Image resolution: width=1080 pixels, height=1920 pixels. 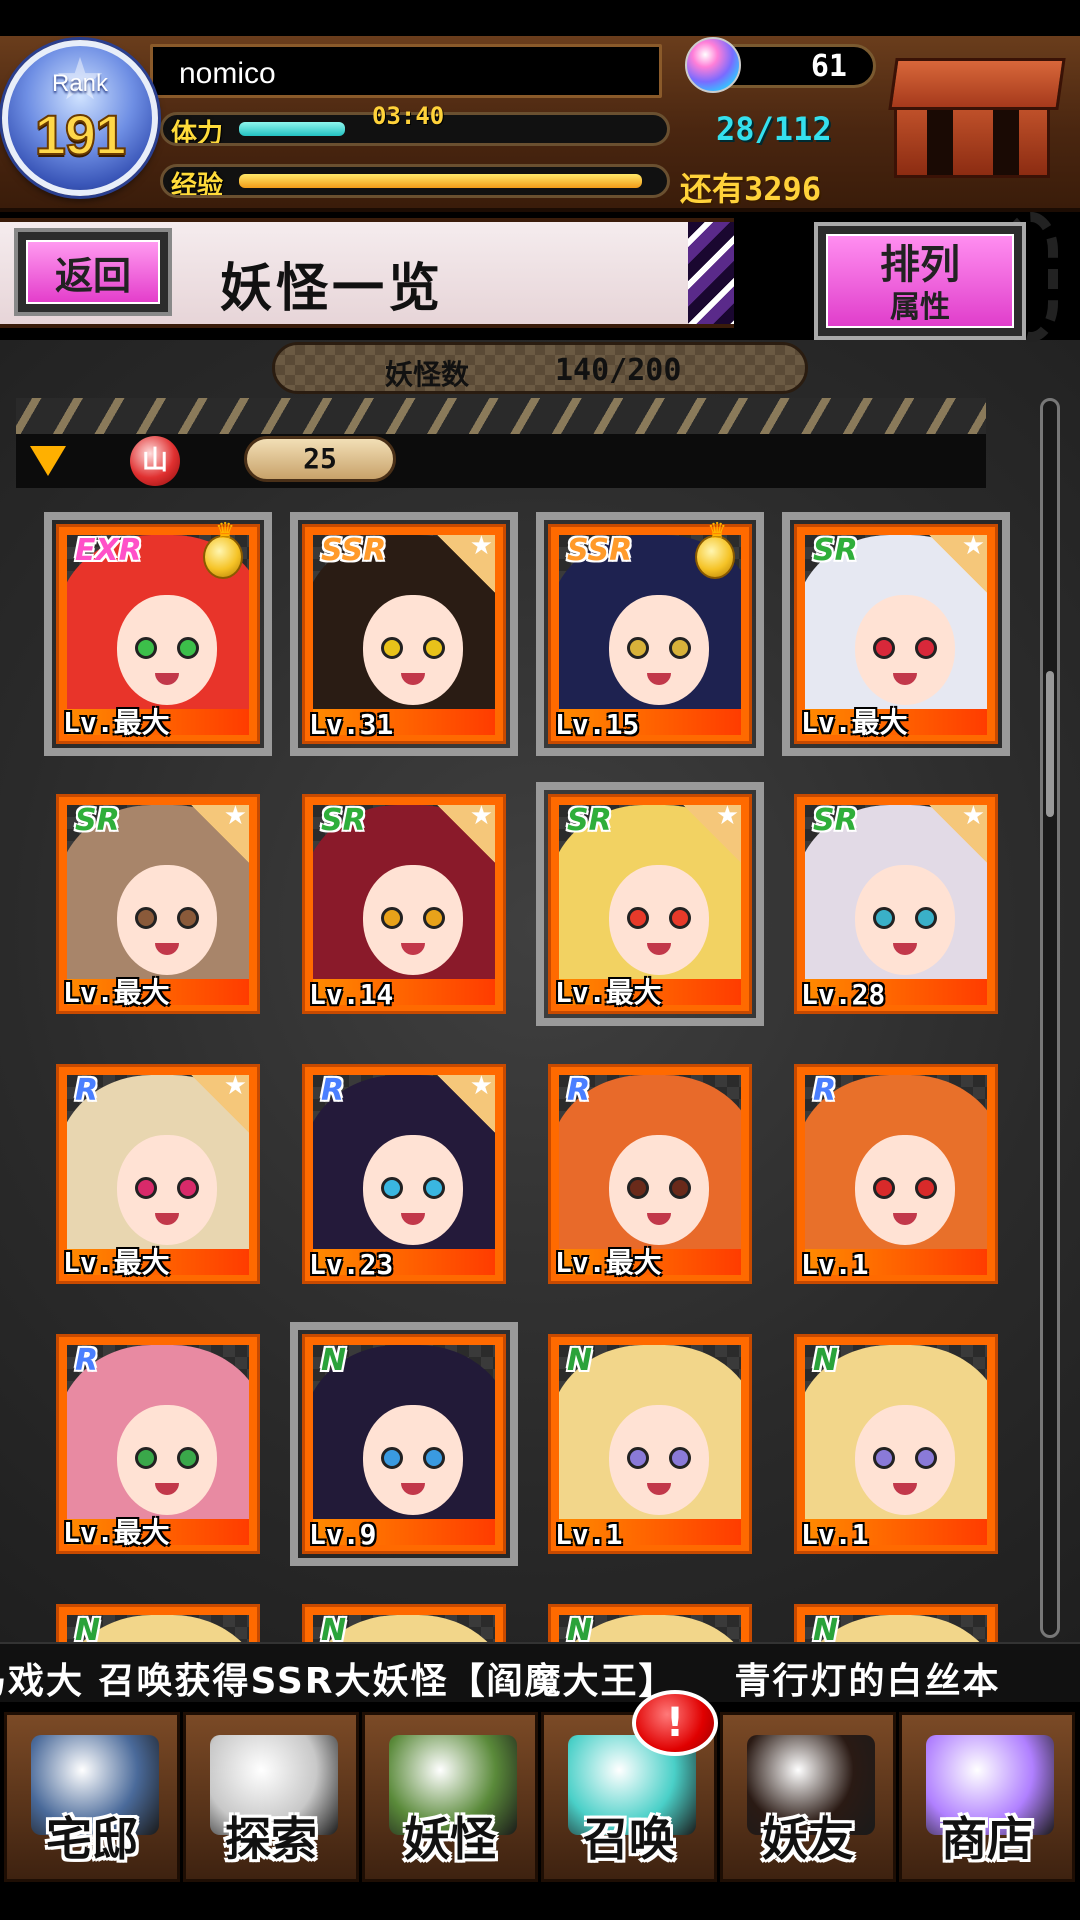 What do you see at coordinates (351, 994) in the screenshot?
I see `card-level: Lv.14` at bounding box center [351, 994].